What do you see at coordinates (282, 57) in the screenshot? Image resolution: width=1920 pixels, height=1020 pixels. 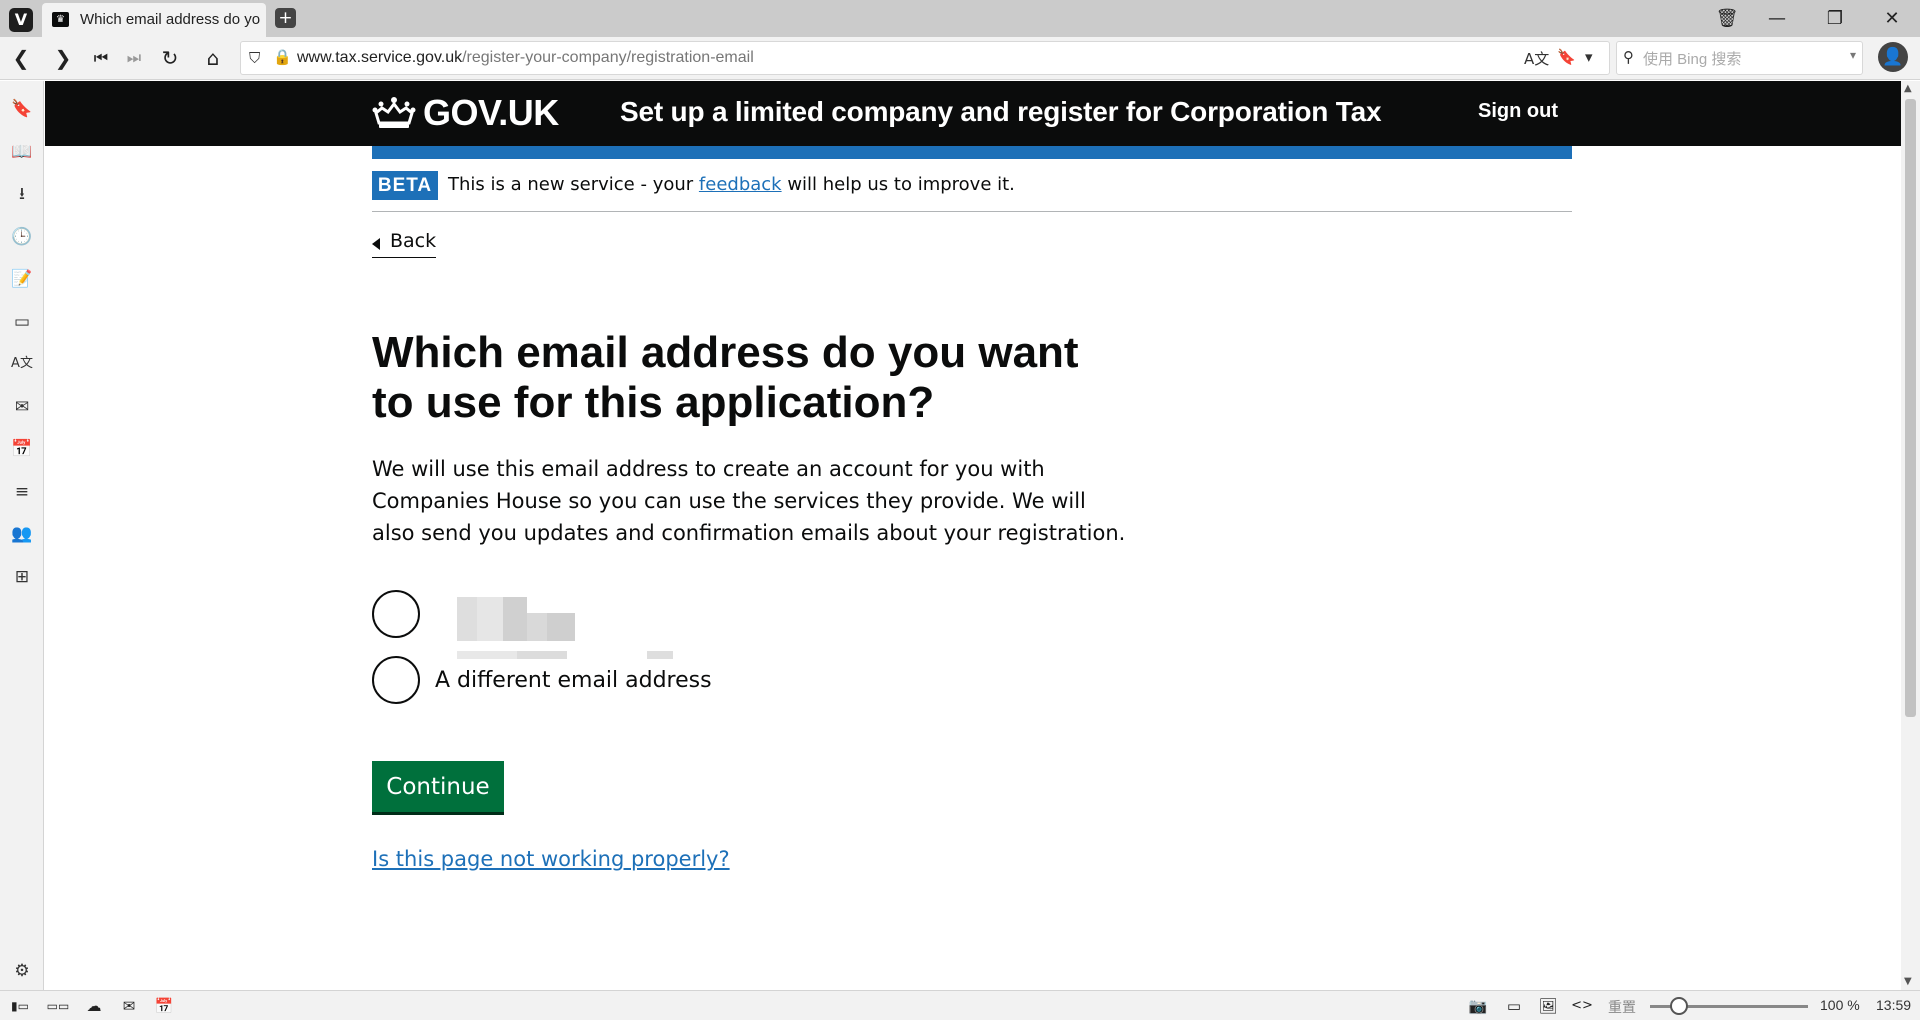 I see `lock-icon: 🔒` at bounding box center [282, 57].